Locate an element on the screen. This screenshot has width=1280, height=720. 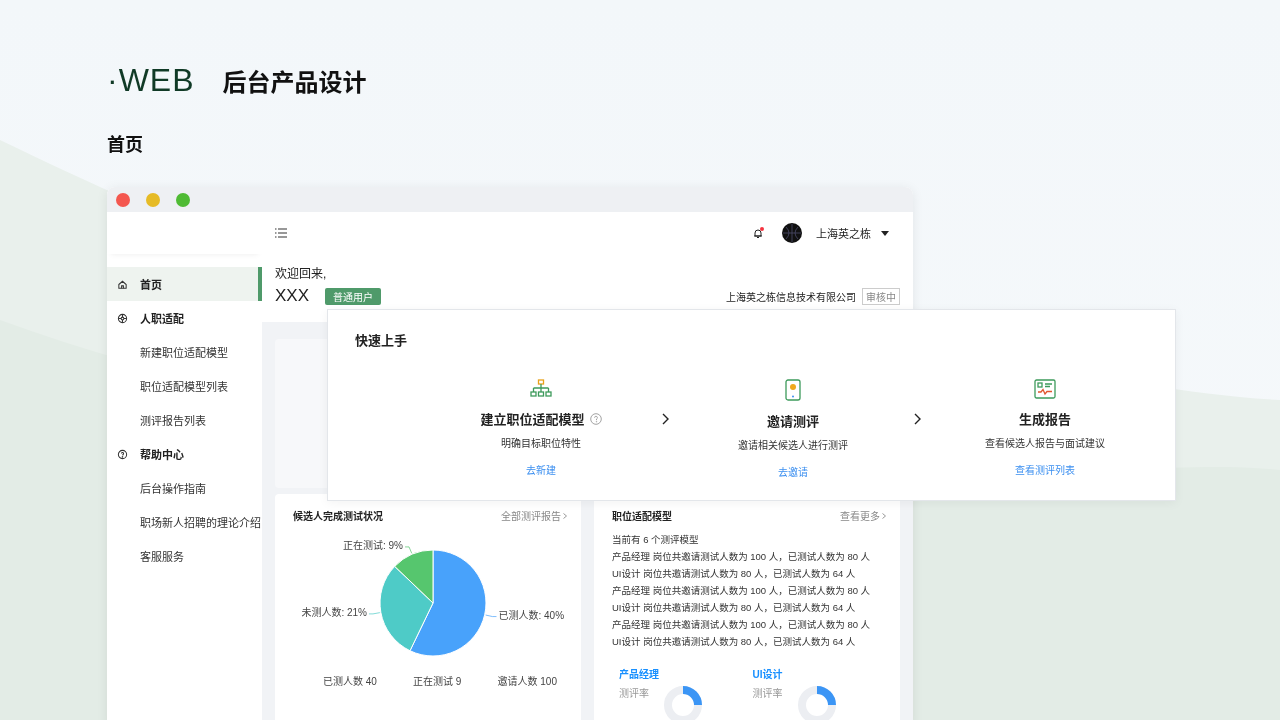
view-more-link: 查看更多 is located at coordinates (863, 515).